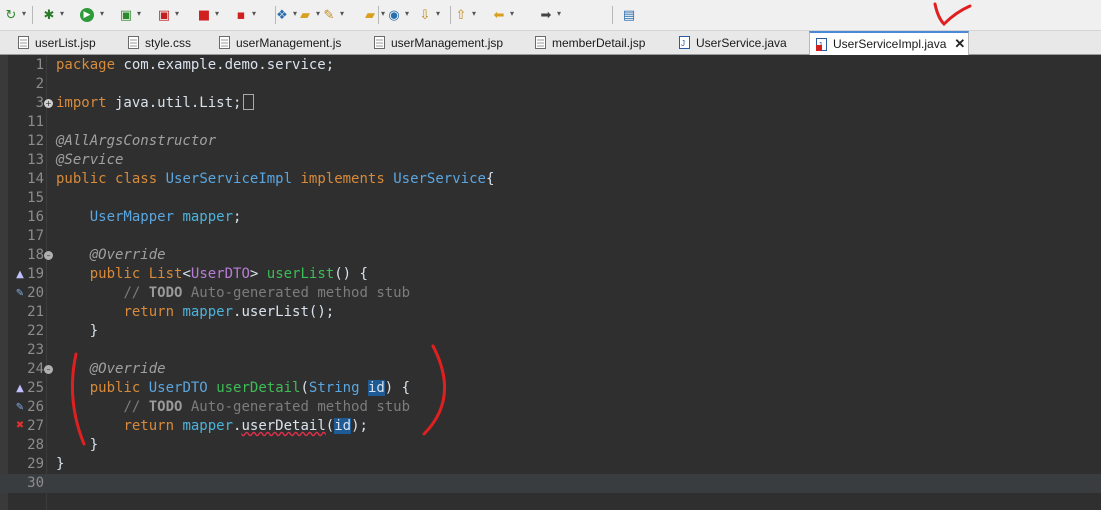 This screenshot has width=1101, height=510. I want to click on tab-userservice-java: J UserService.java, so click(733, 42).